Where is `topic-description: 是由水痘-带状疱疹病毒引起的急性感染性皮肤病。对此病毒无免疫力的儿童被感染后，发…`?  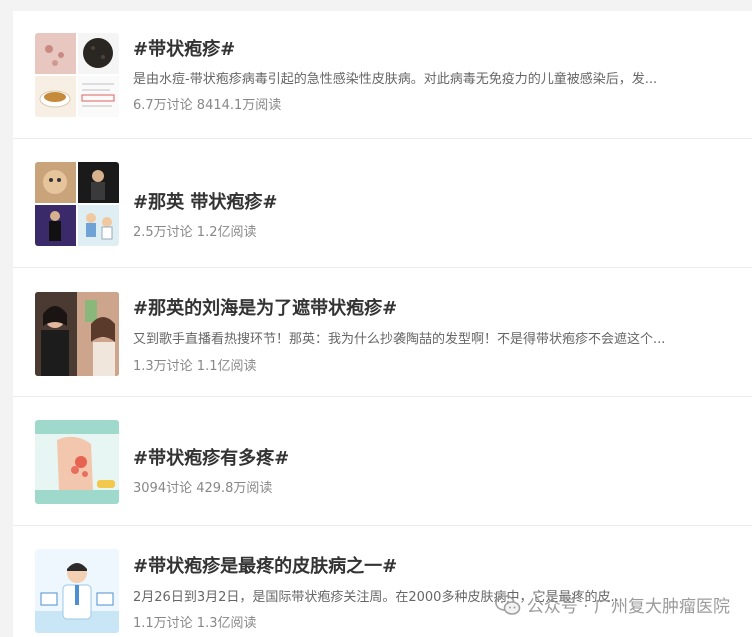
topic-description: 是由水痘-带状疱疹病毒引起的急性感染性皮肤病。对此病毒无免疫力的儿童被感染后，发… is located at coordinates (395, 79).